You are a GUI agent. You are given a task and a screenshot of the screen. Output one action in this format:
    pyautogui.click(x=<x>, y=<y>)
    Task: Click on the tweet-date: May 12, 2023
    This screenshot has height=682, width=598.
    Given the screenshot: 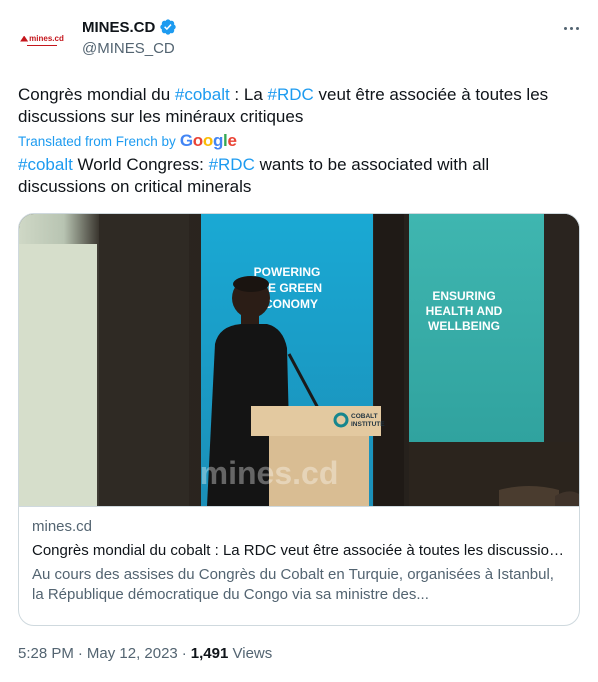 What is the action you would take?
    pyautogui.click(x=132, y=653)
    